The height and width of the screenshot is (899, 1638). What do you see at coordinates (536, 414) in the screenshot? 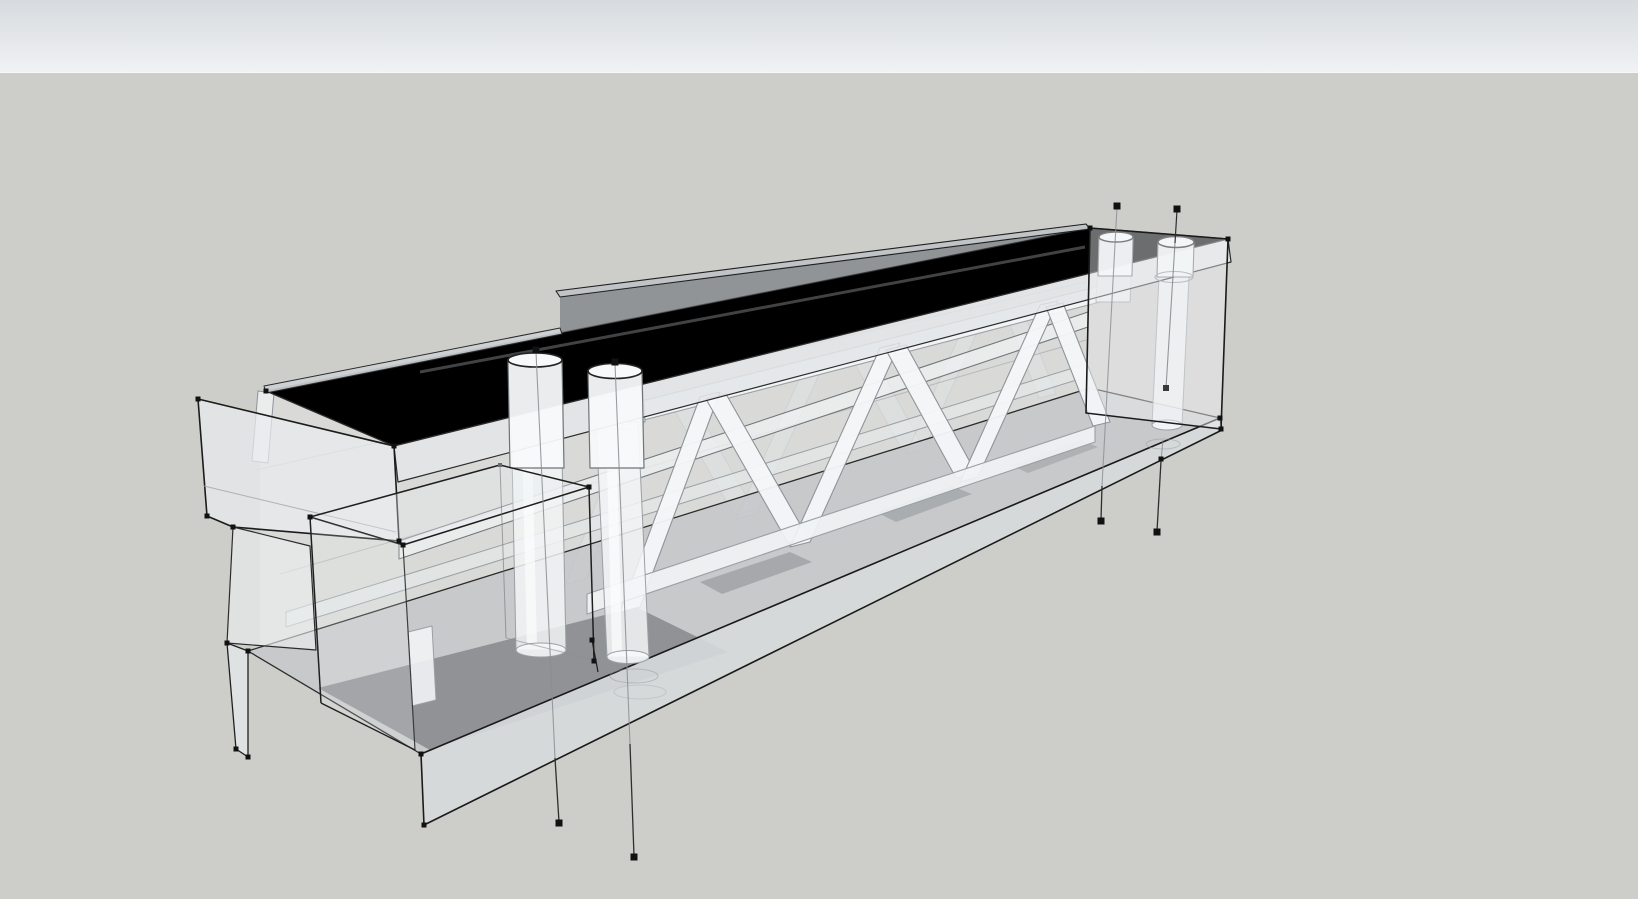
I see `cylinder-1-upper` at bounding box center [536, 414].